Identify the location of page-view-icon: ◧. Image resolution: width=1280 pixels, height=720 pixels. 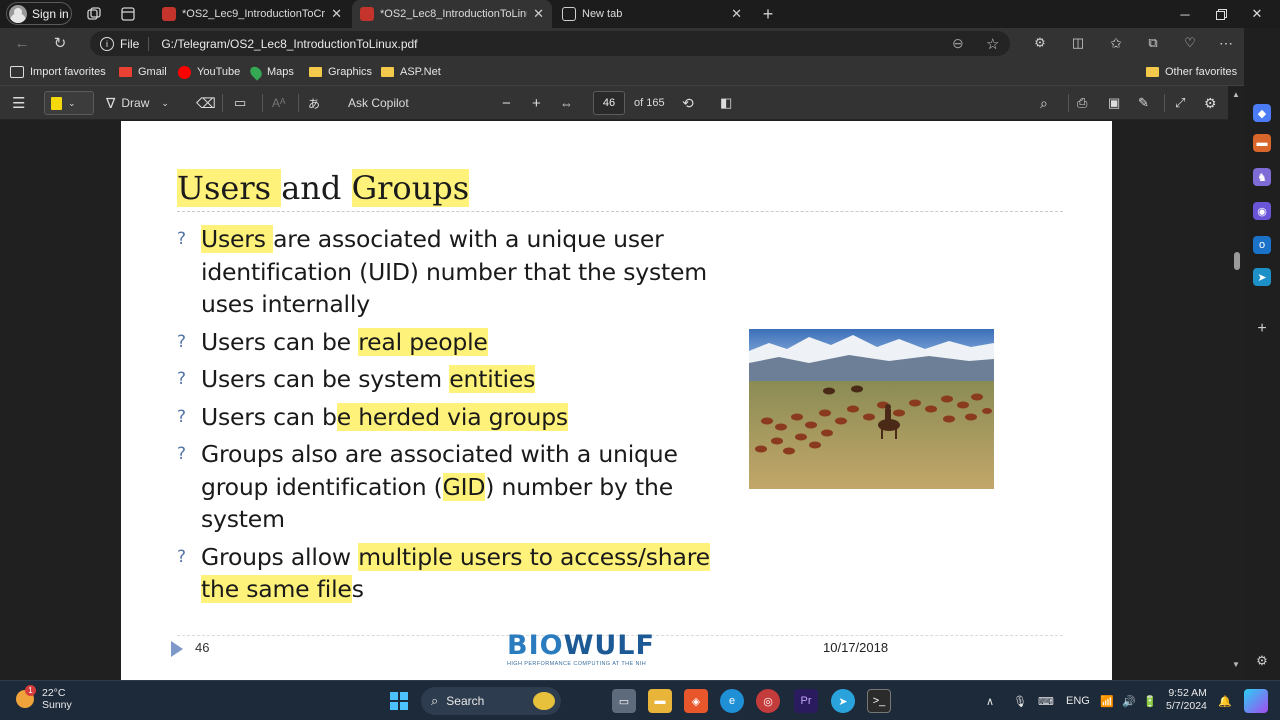
(726, 103).